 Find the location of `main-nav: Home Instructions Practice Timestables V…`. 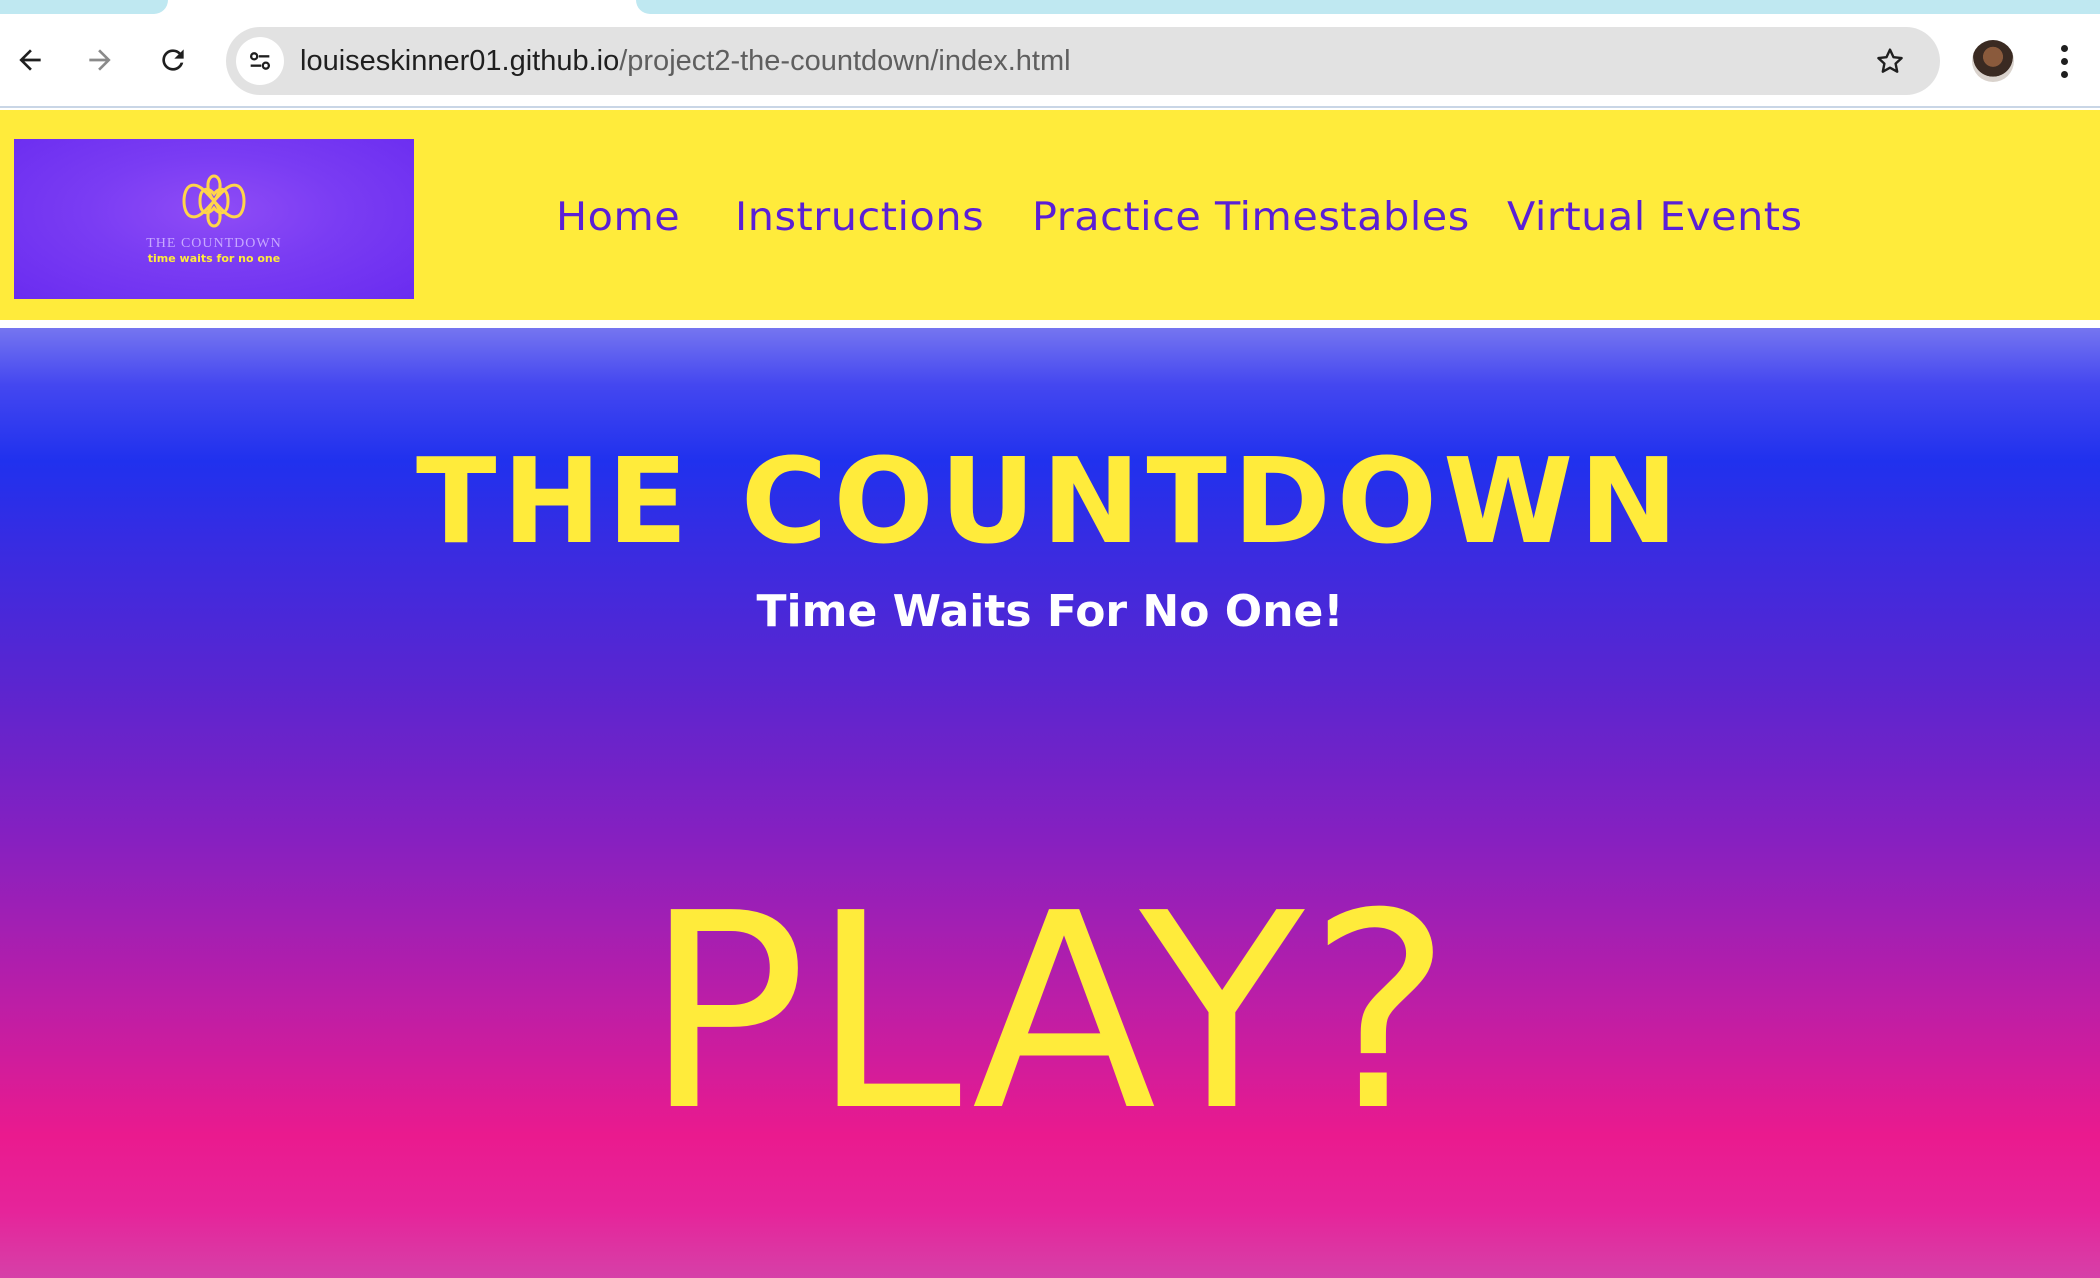

main-nav: Home Instructions Practice Timestables V… is located at coordinates (1179, 217).